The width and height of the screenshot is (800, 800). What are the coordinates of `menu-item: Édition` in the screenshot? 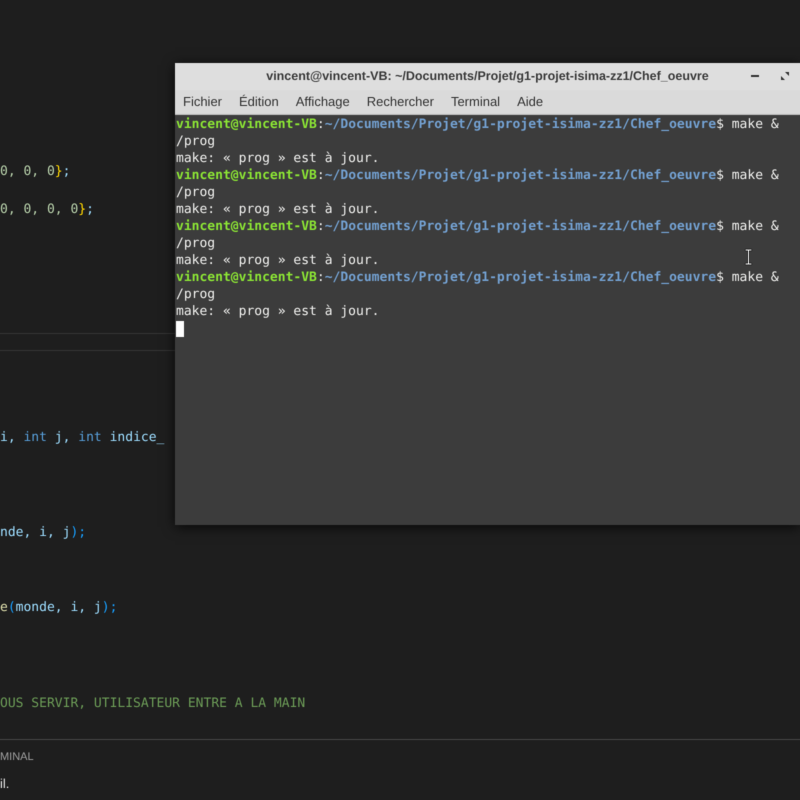 It's located at (259, 102).